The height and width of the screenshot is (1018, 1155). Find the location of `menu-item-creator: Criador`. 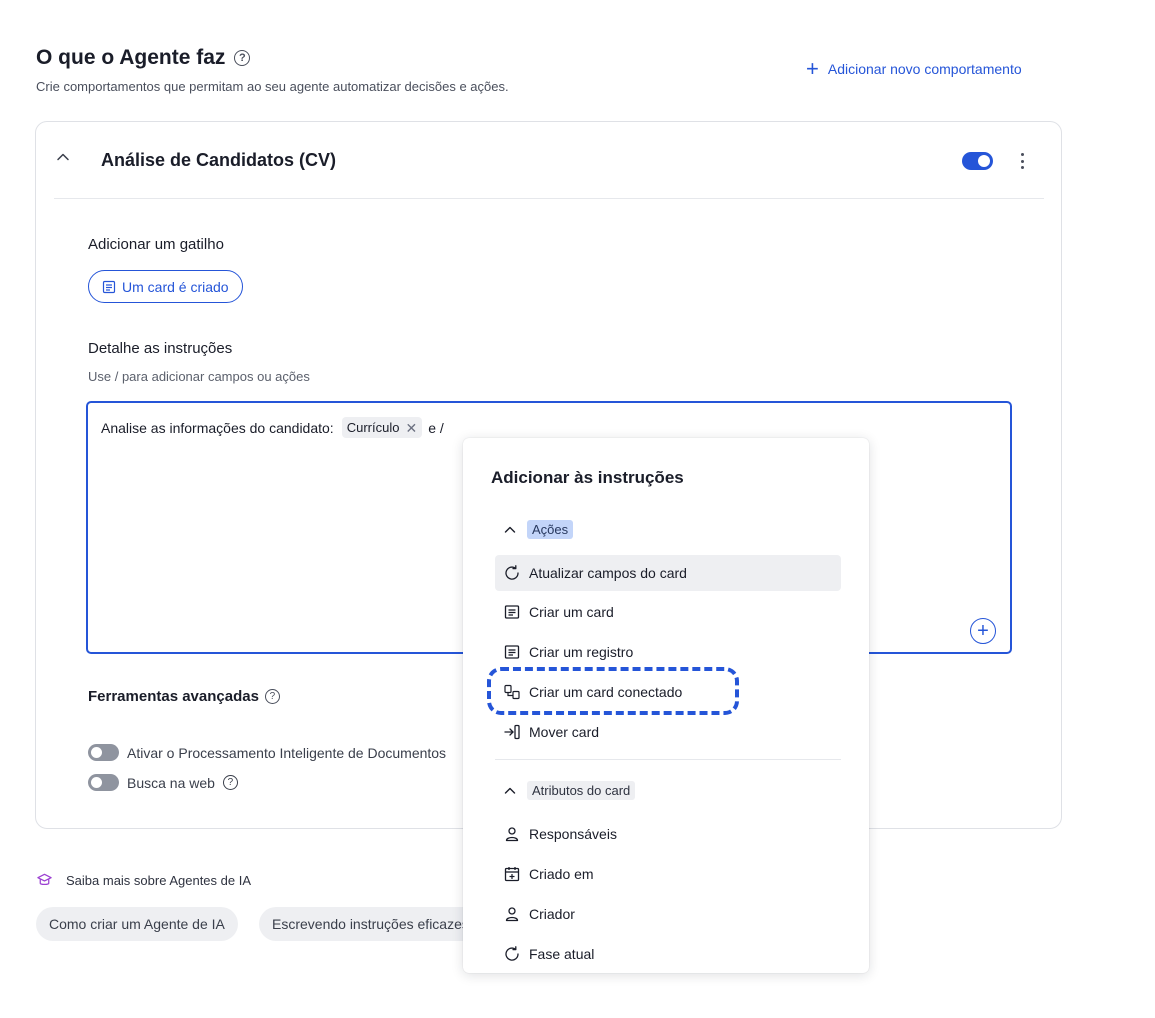

menu-item-creator: Criador is located at coordinates (668, 914).